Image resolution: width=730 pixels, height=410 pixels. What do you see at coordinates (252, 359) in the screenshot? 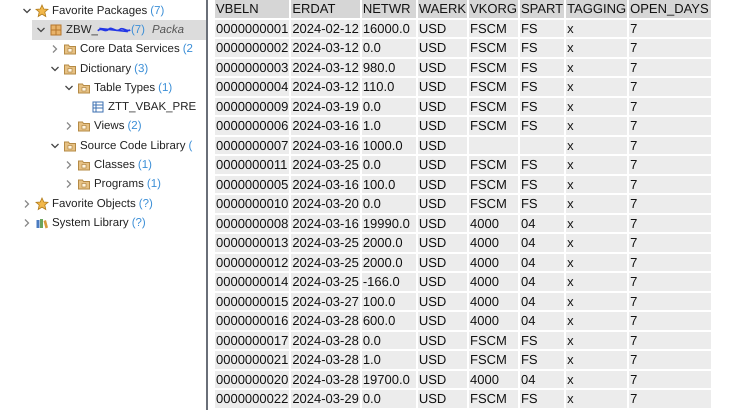
I see `table-cell: 0000000021` at bounding box center [252, 359].